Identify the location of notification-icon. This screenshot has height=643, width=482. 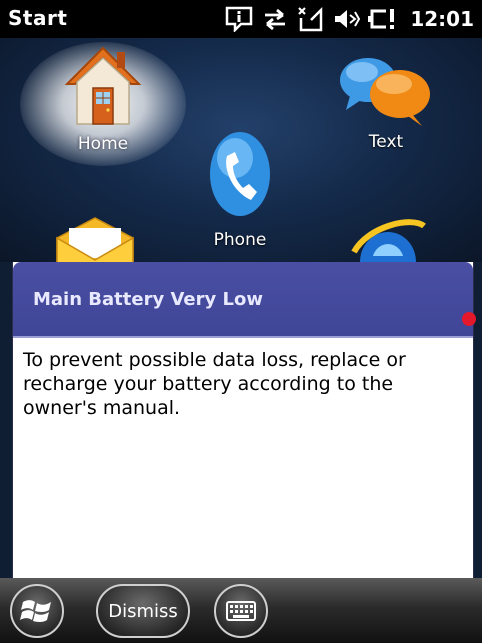
(239, 19).